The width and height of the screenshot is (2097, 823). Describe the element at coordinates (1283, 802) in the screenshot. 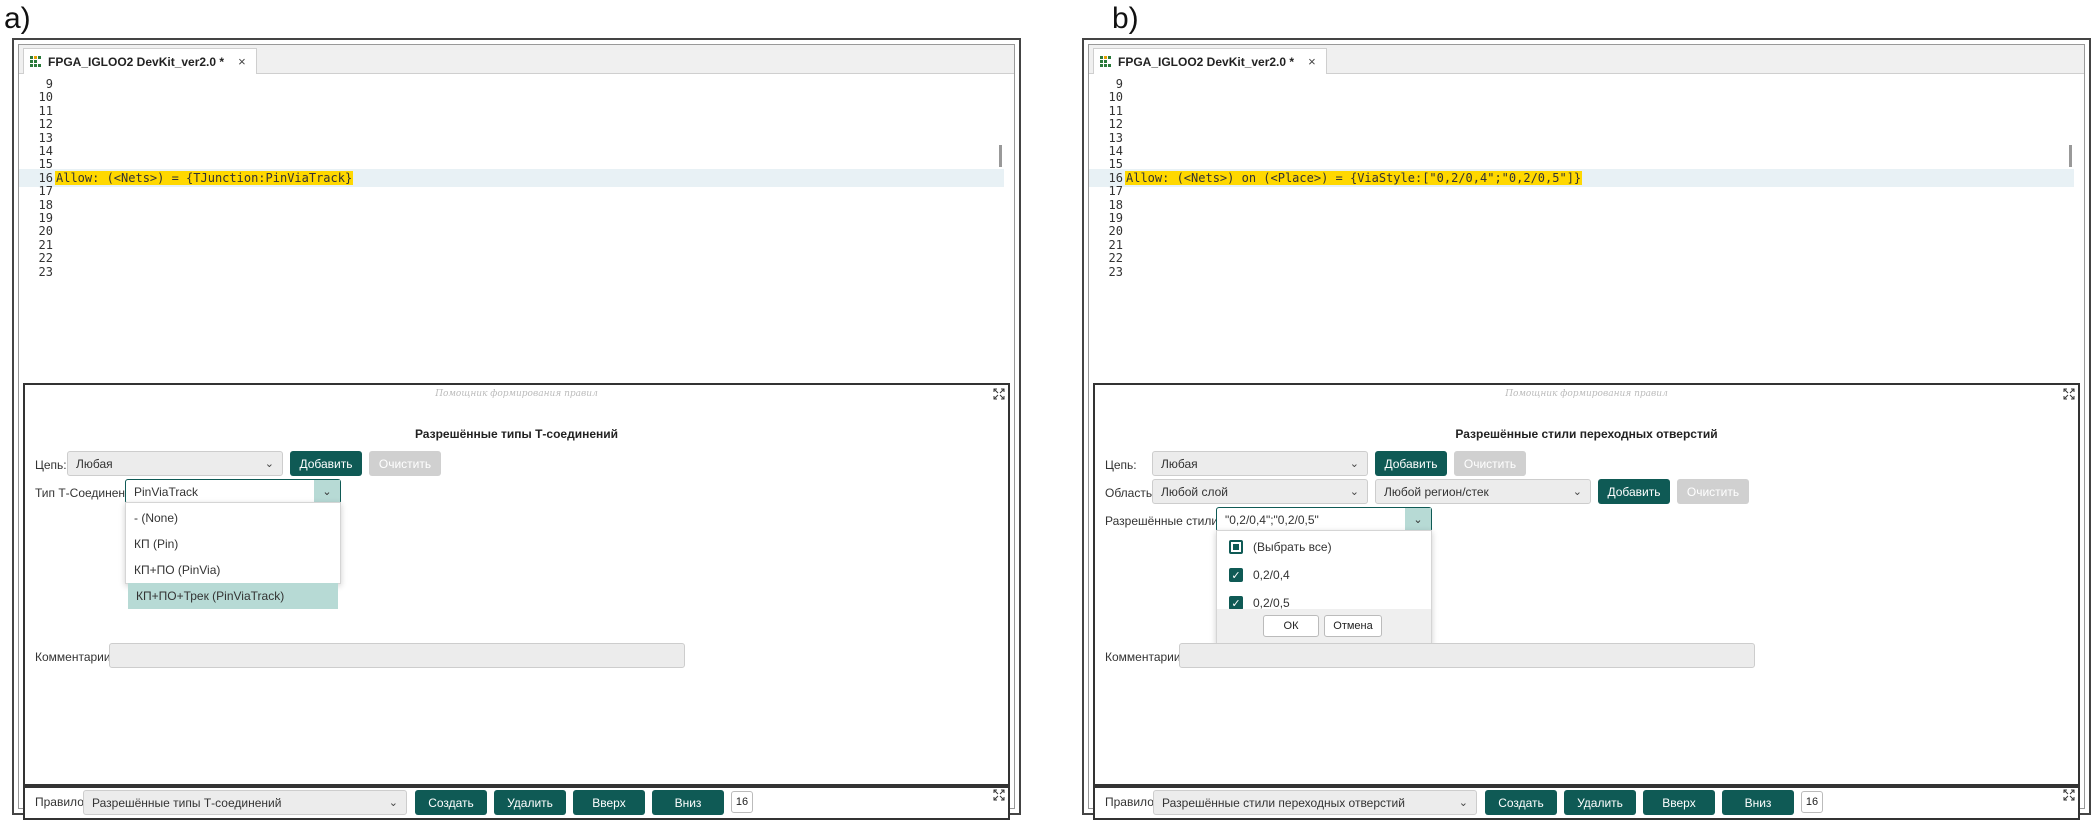

I see `rule-select-value: Разрешённые стили переходных отверстий` at that location.